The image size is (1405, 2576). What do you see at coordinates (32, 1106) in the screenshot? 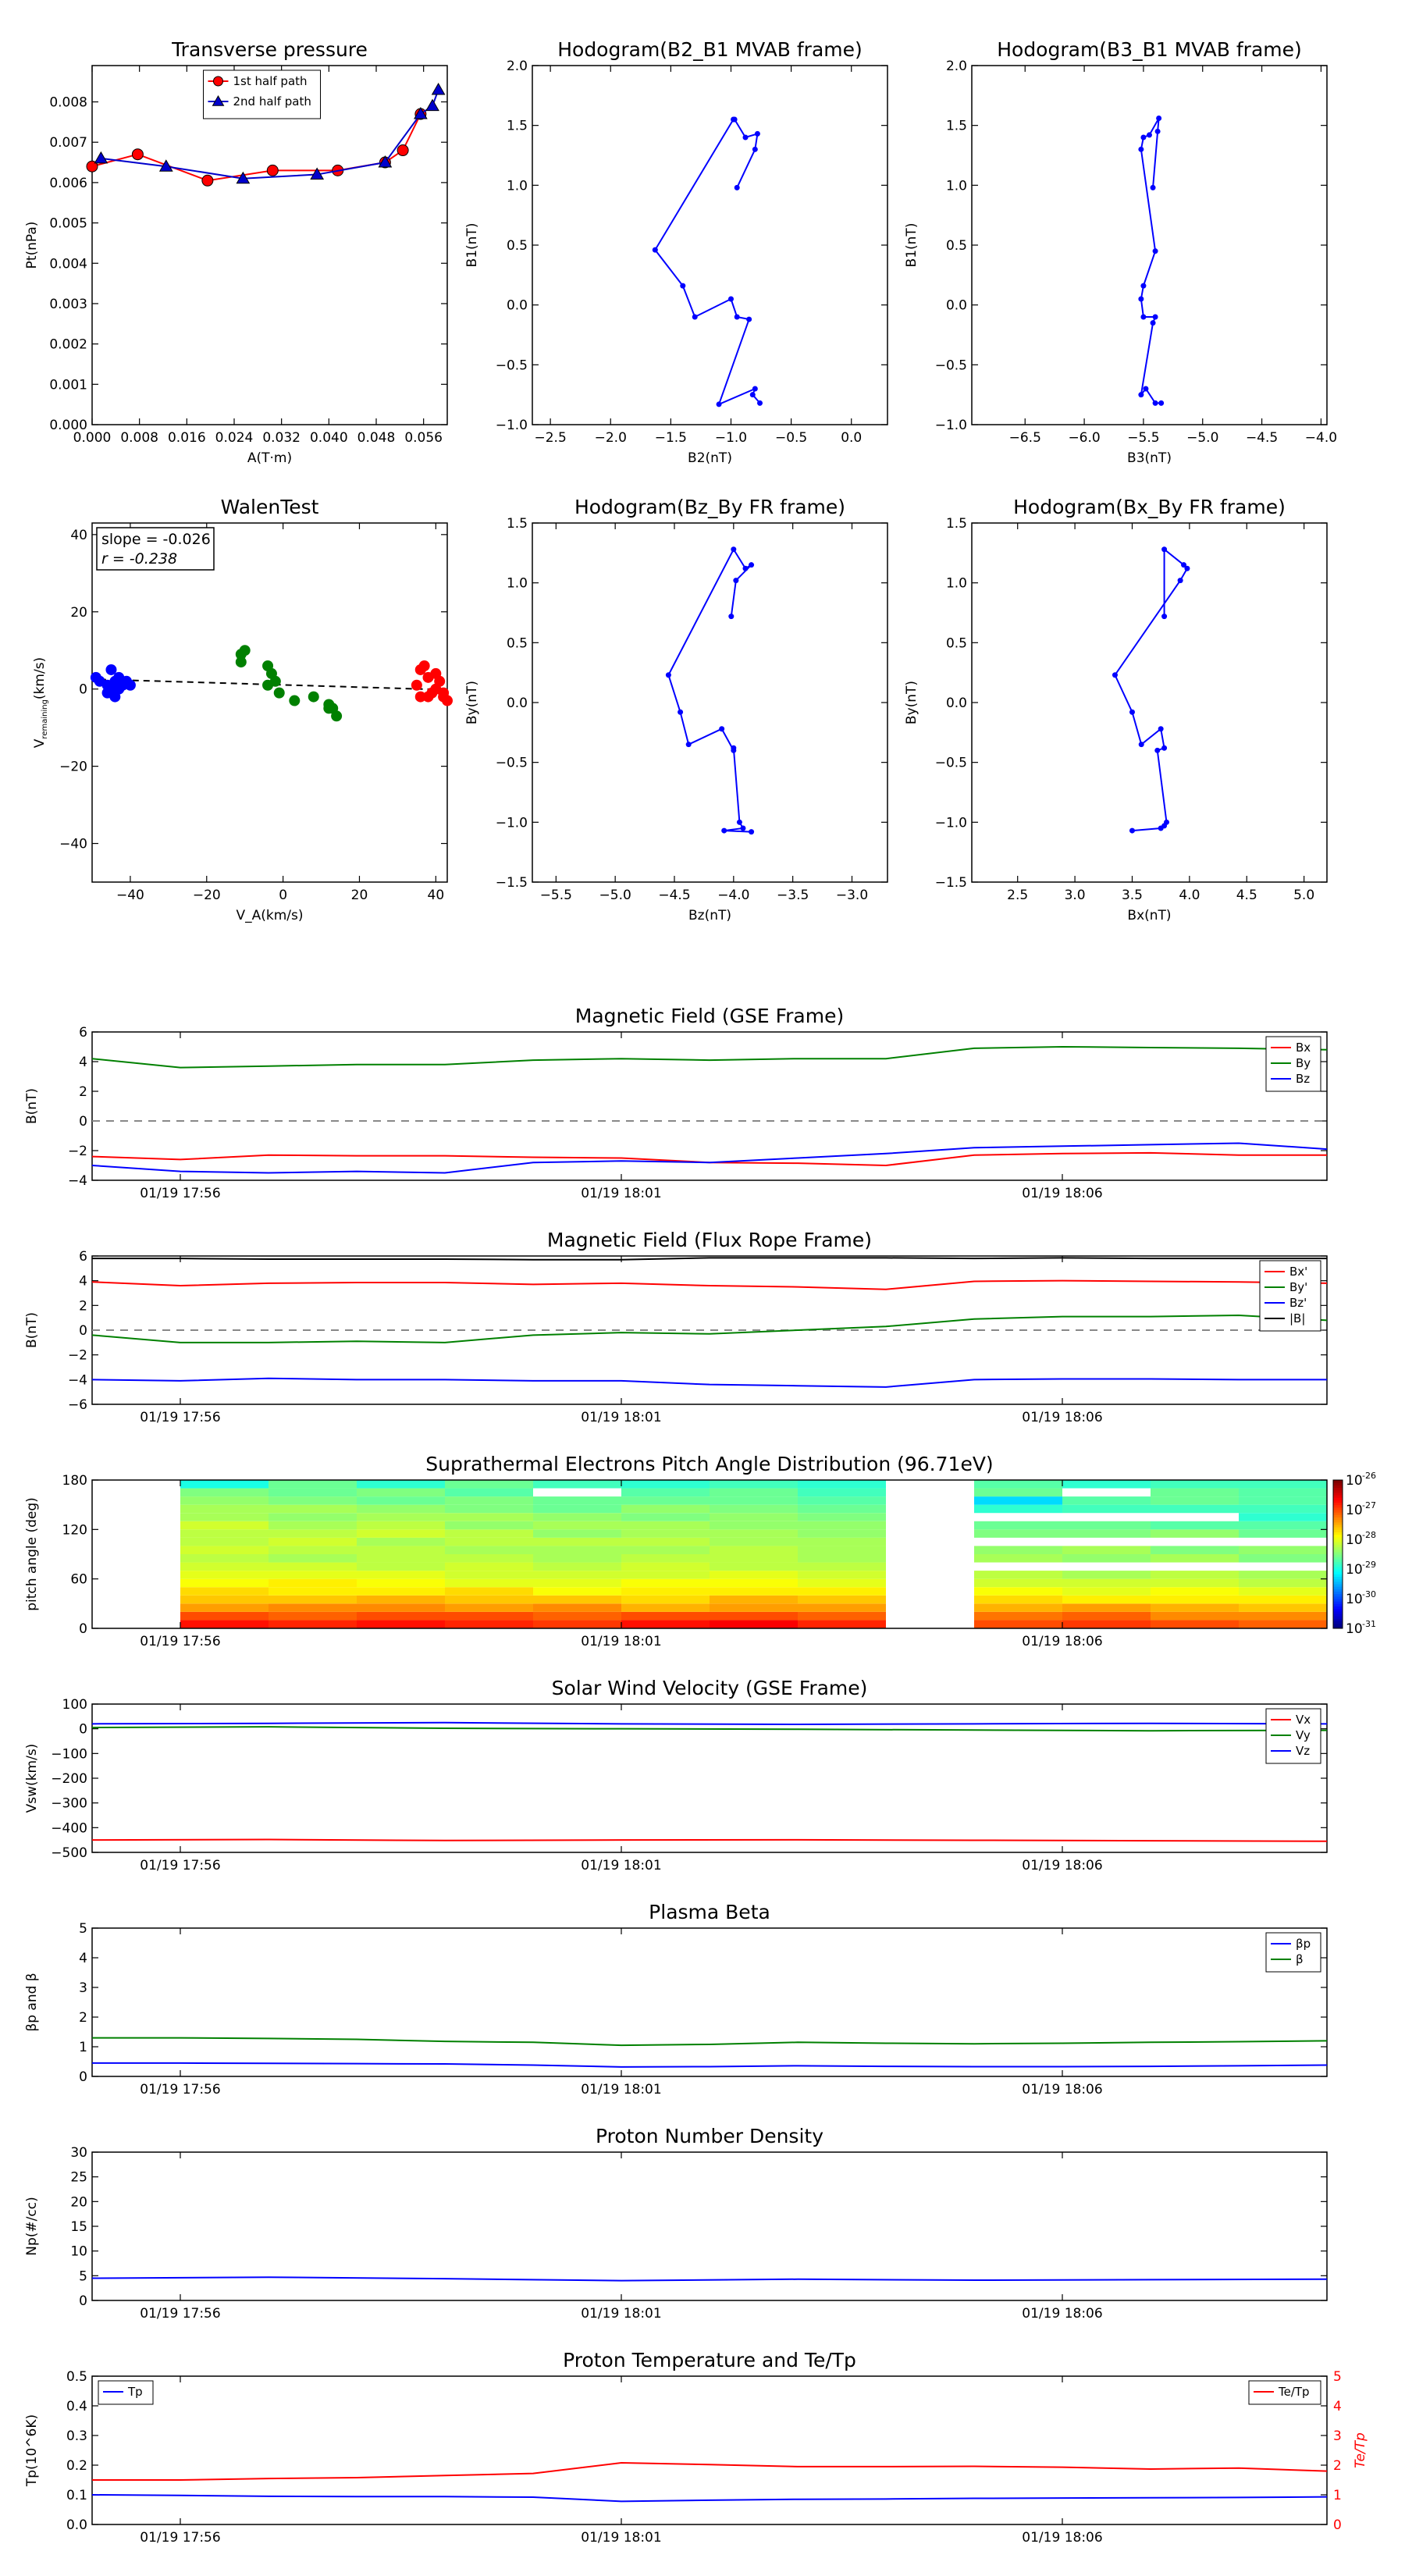
I see `y-axis-label: B(nT)` at bounding box center [32, 1106].